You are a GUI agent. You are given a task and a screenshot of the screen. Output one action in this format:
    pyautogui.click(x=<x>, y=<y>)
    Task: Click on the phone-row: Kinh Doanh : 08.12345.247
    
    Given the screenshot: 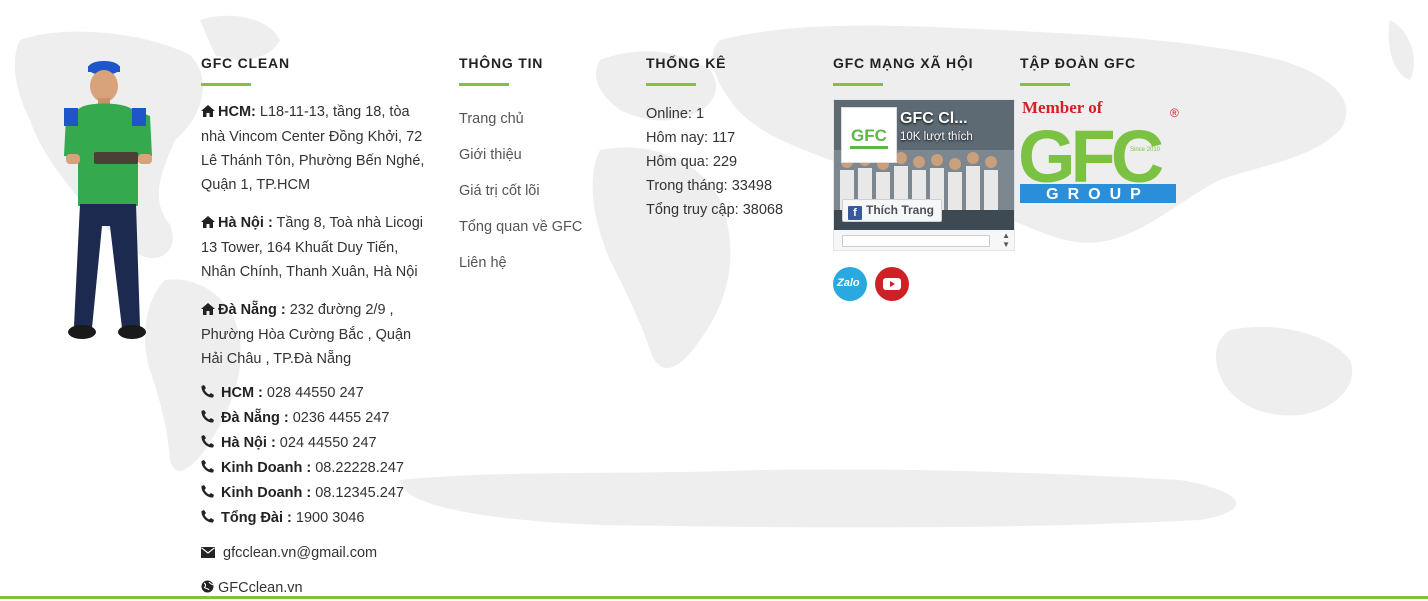 What is the action you would take?
    pyautogui.click(x=318, y=493)
    